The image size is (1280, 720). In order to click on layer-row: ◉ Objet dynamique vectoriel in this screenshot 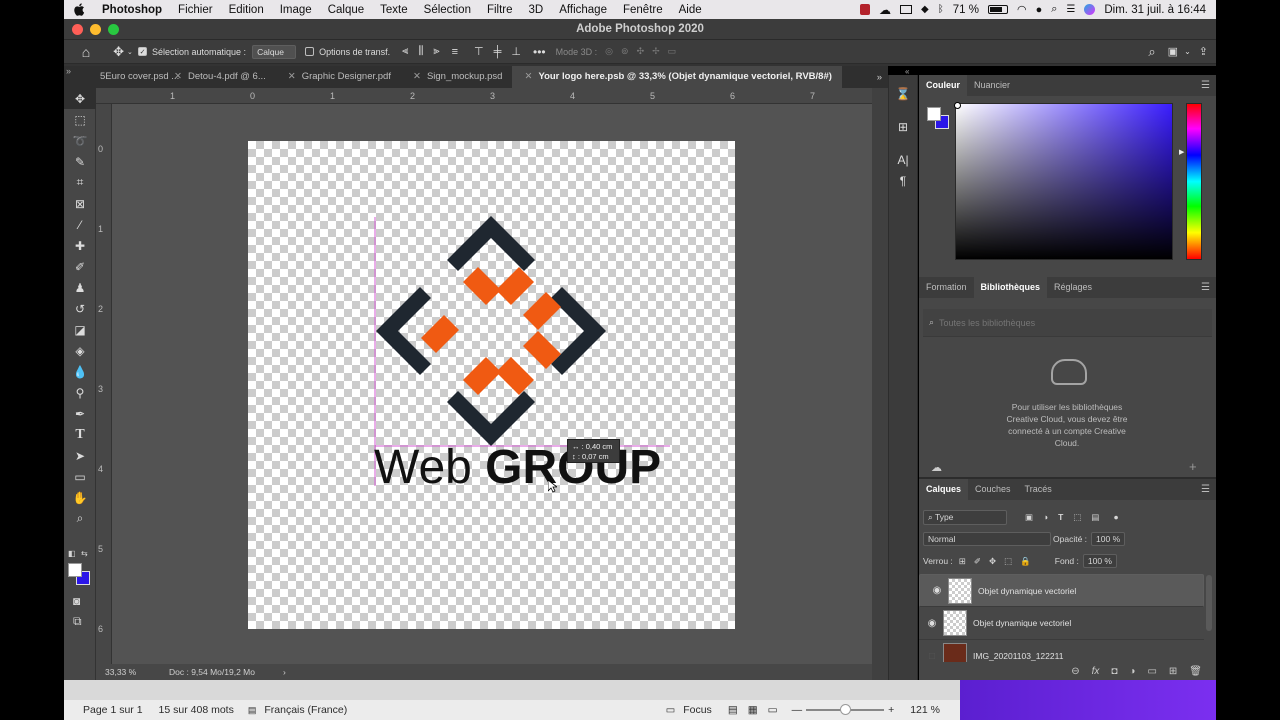, I will do `click(1061, 590)`.